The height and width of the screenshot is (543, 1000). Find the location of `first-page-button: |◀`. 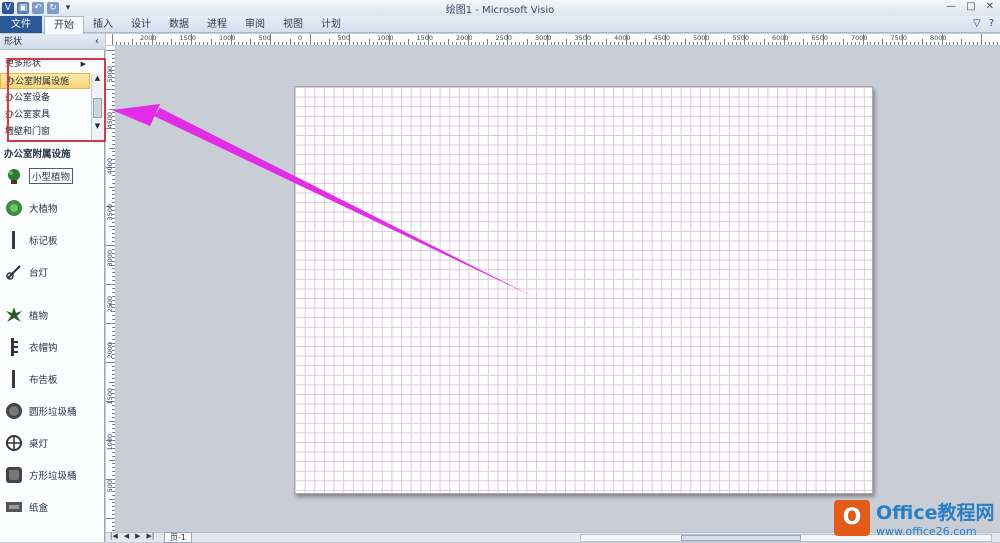

first-page-button: |◀ is located at coordinates (114, 536).